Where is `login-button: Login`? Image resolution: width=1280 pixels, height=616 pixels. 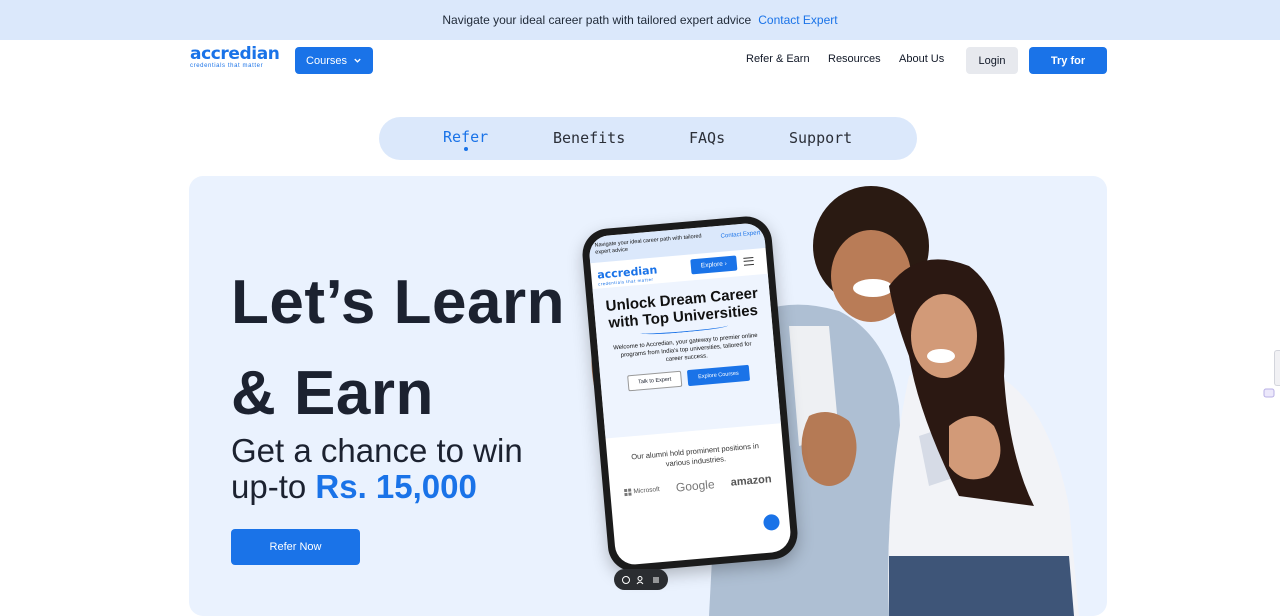 login-button: Login is located at coordinates (992, 60).